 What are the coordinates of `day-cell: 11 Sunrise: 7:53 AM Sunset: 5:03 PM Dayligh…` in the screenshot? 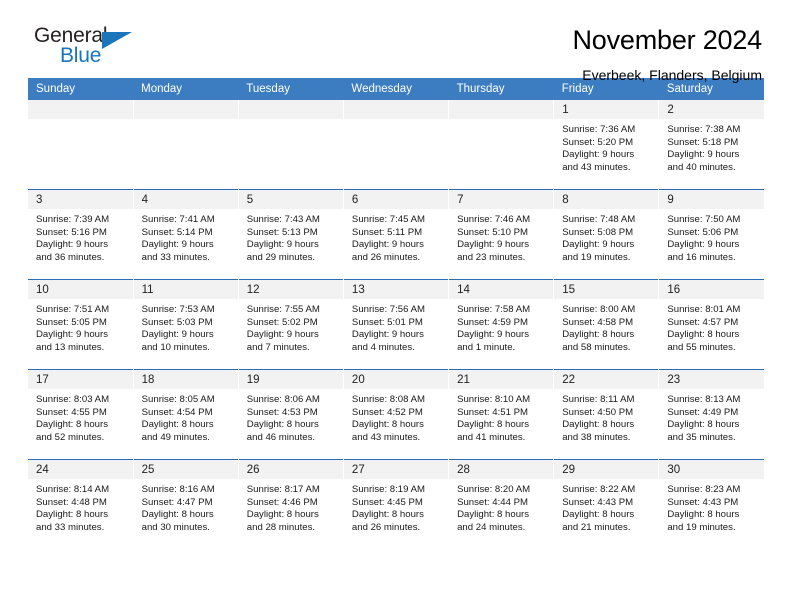 It's located at (186, 324).